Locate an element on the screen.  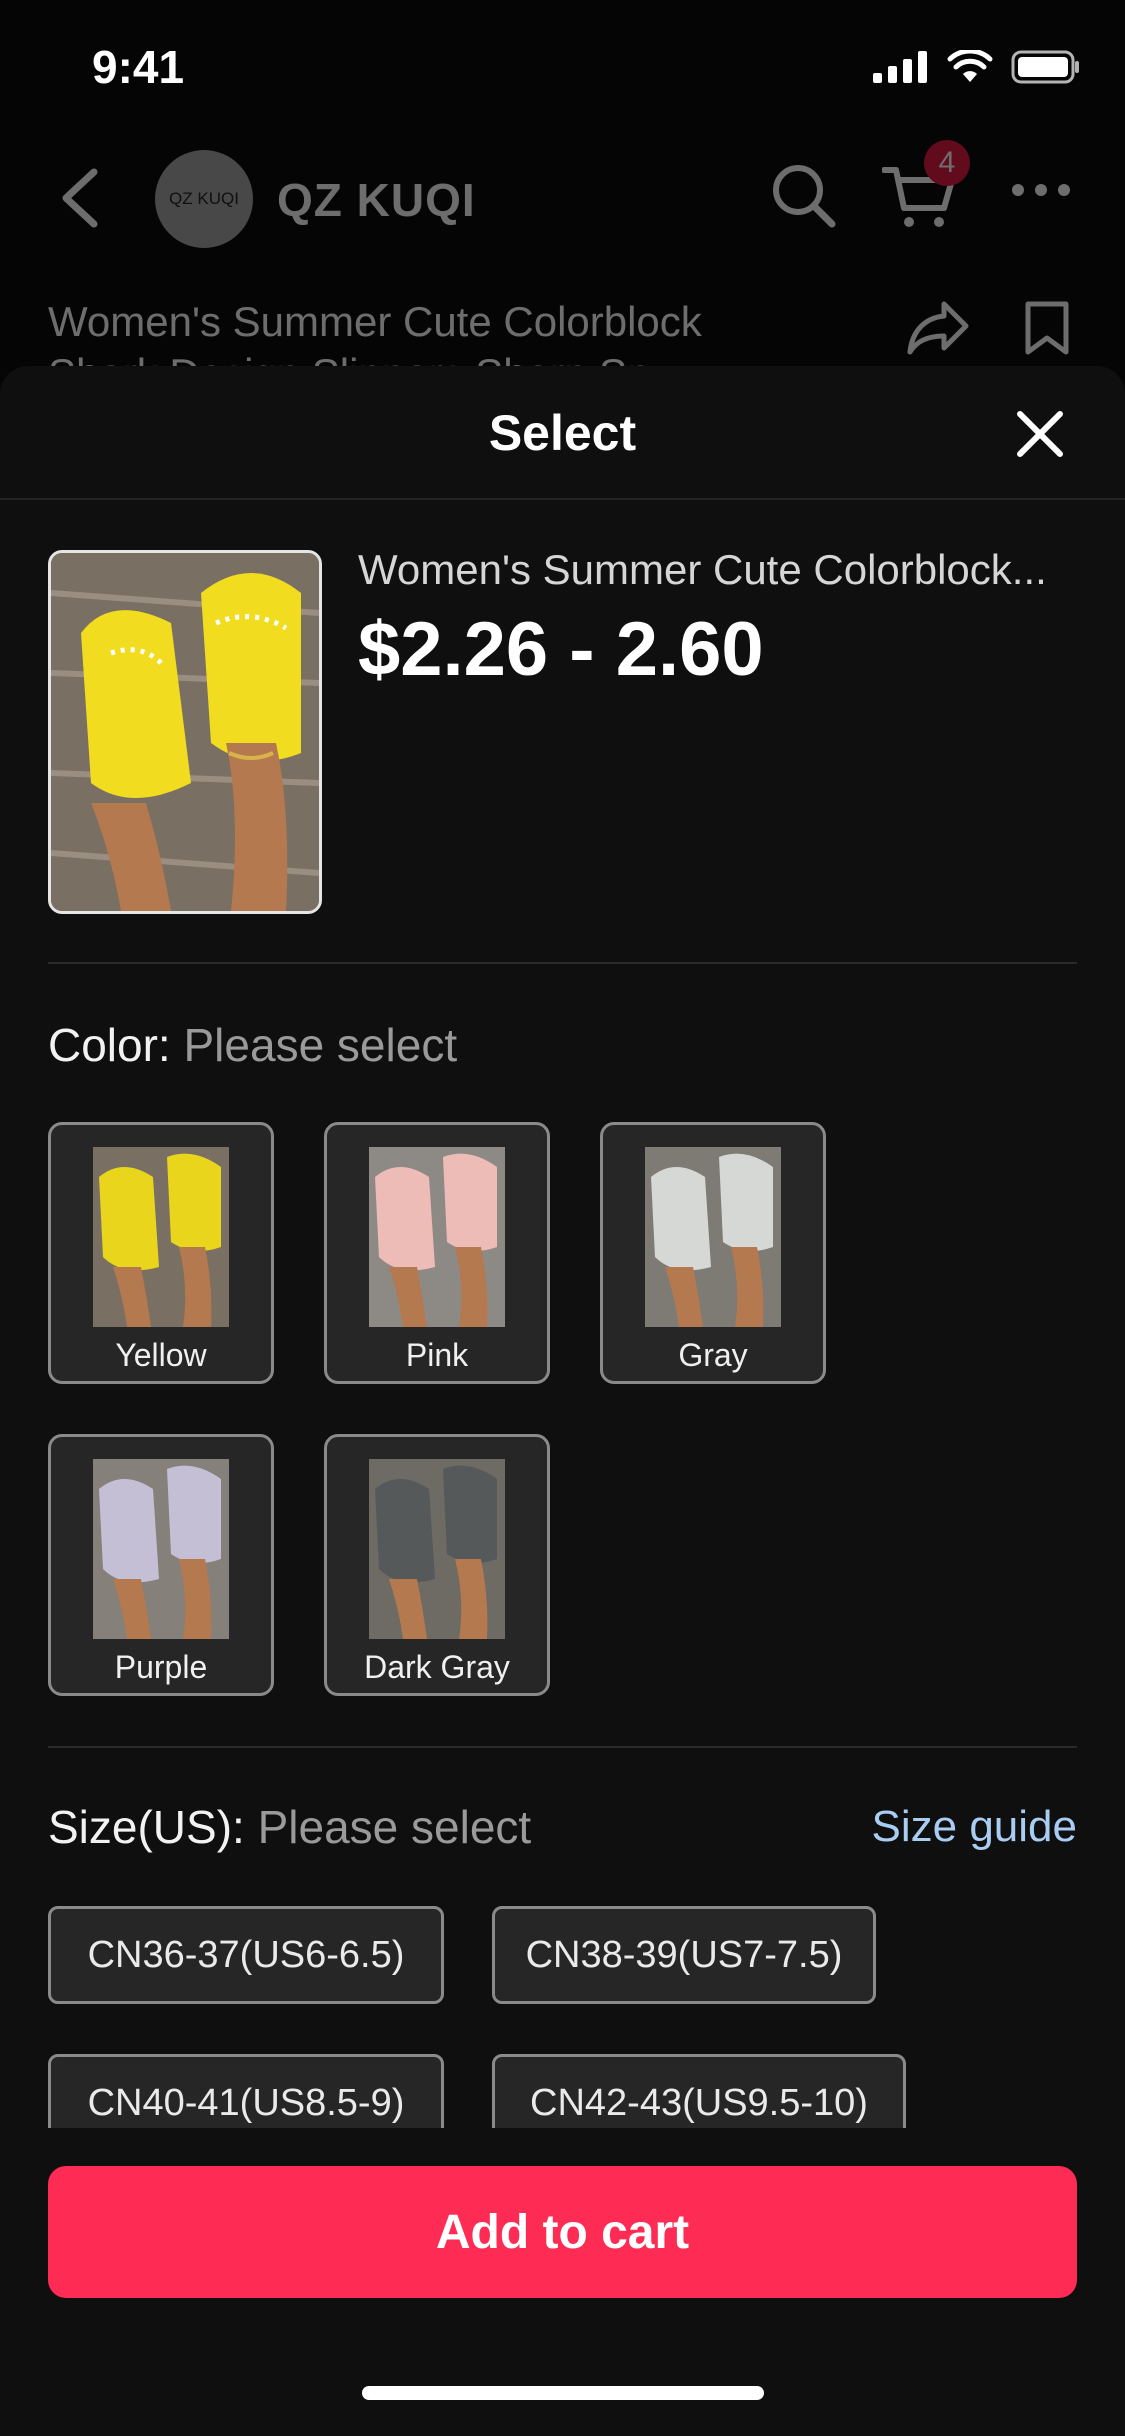
color-label-text: Color: is located at coordinates (109, 1045).